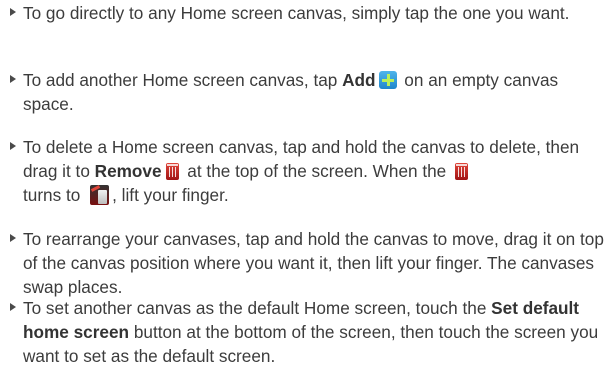 Image resolution: width=606 pixels, height=373 pixels. I want to click on item-text: at the top of the screen. When the, so click(317, 171).